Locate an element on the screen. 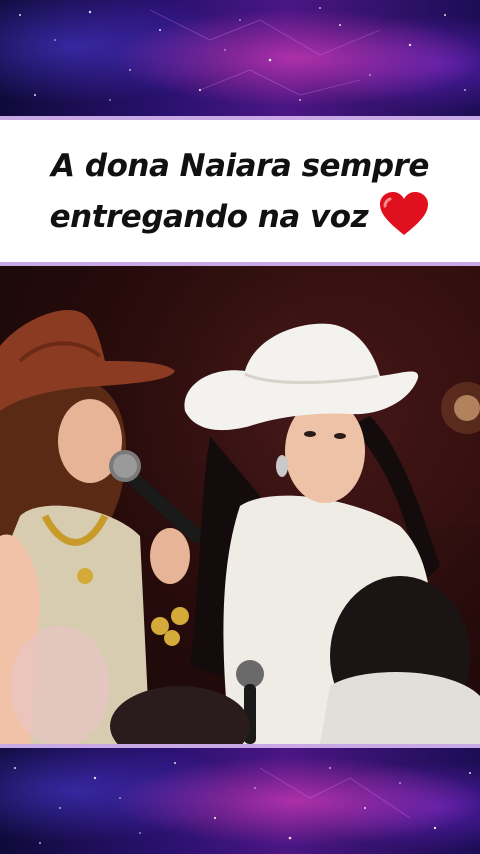 The image size is (480, 854). caption-line-2-text: entregando na voz is located at coordinates (209, 216).